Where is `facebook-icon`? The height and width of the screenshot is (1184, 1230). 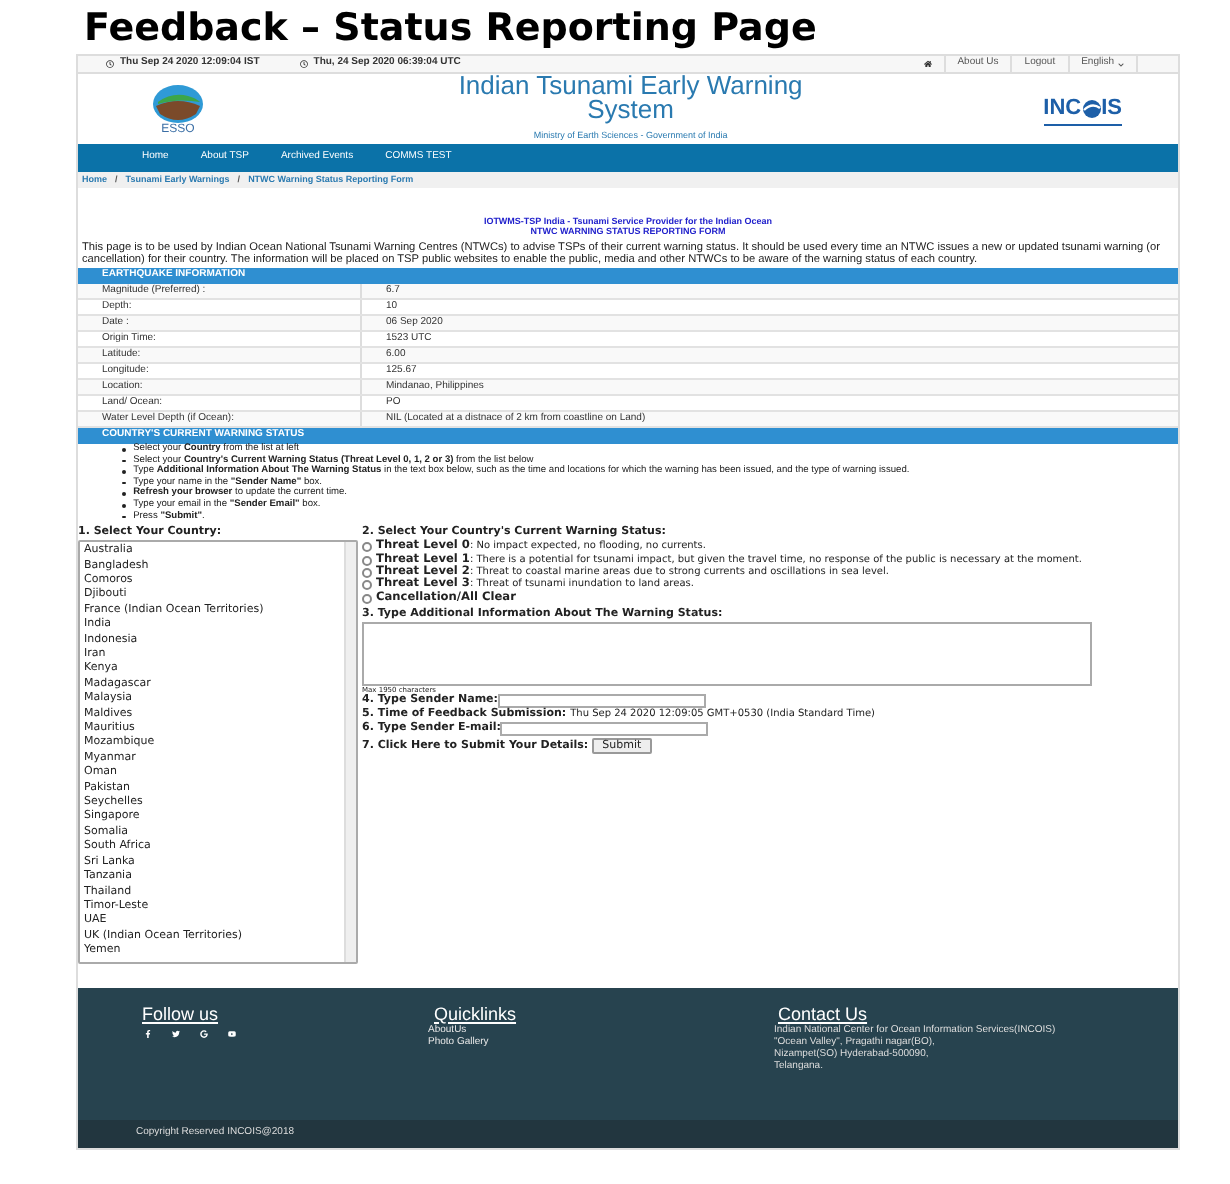 facebook-icon is located at coordinates (148, 1033).